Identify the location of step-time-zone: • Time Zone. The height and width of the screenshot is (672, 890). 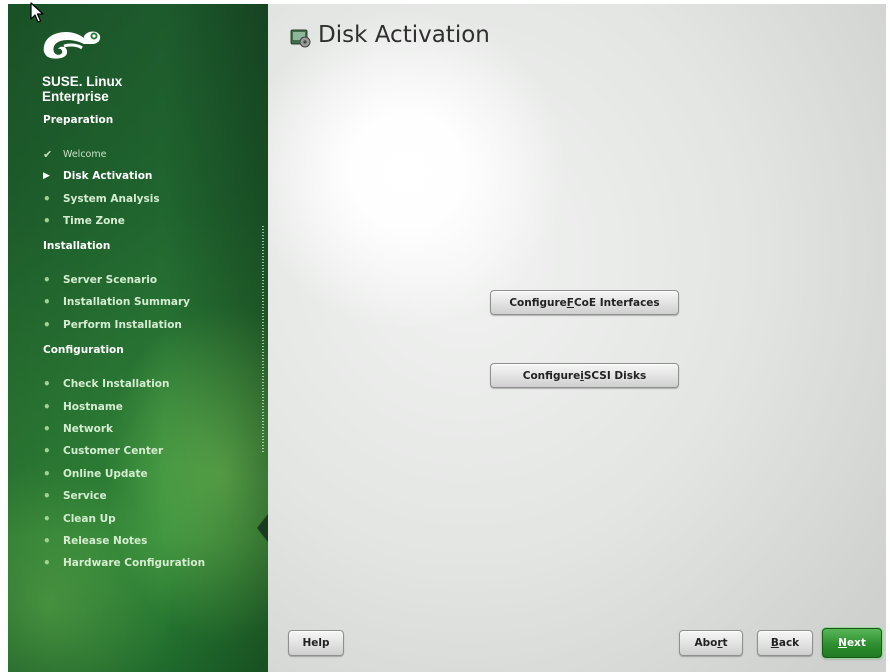
(84, 221).